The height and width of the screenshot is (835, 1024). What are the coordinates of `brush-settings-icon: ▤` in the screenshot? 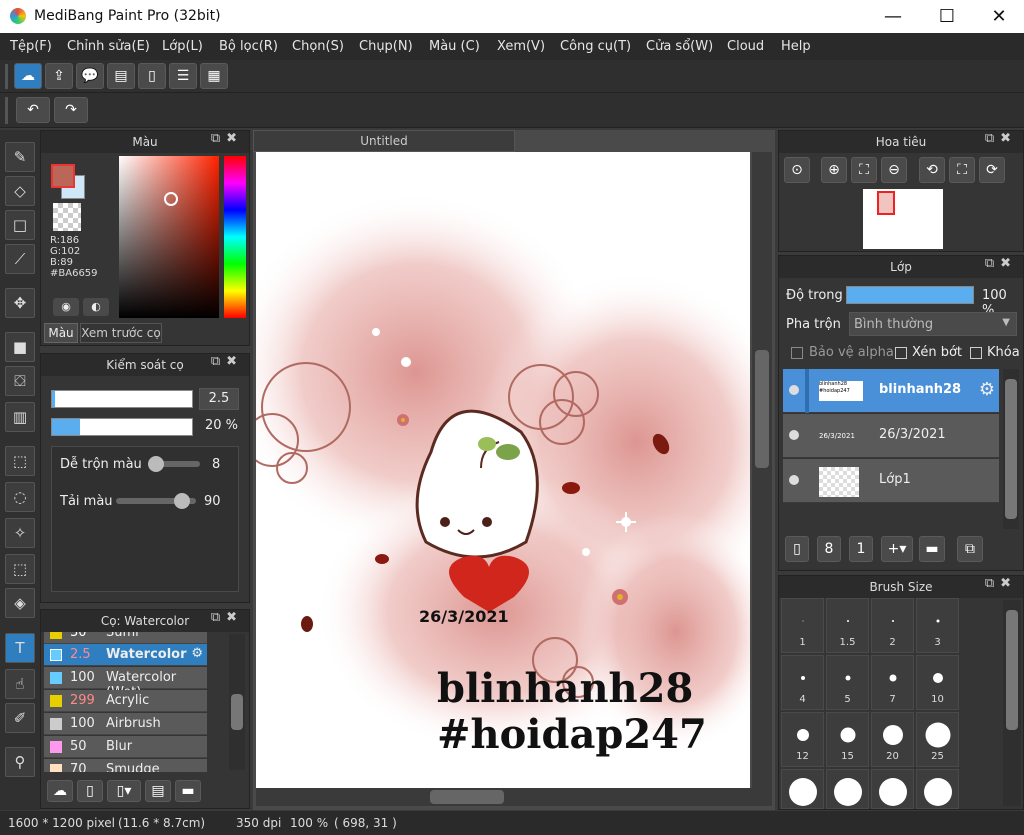 It's located at (158, 791).